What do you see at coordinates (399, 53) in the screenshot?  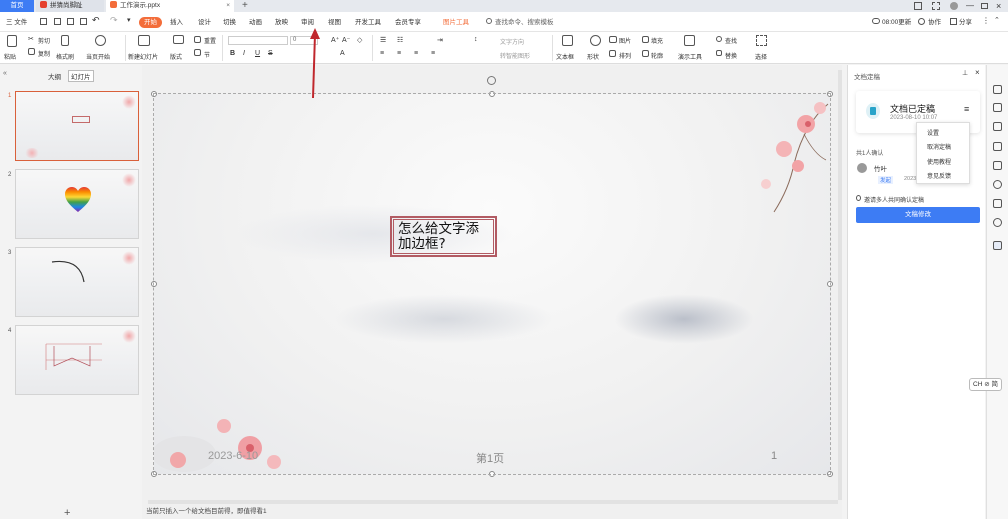 I see `align-center-button: ≡` at bounding box center [399, 53].